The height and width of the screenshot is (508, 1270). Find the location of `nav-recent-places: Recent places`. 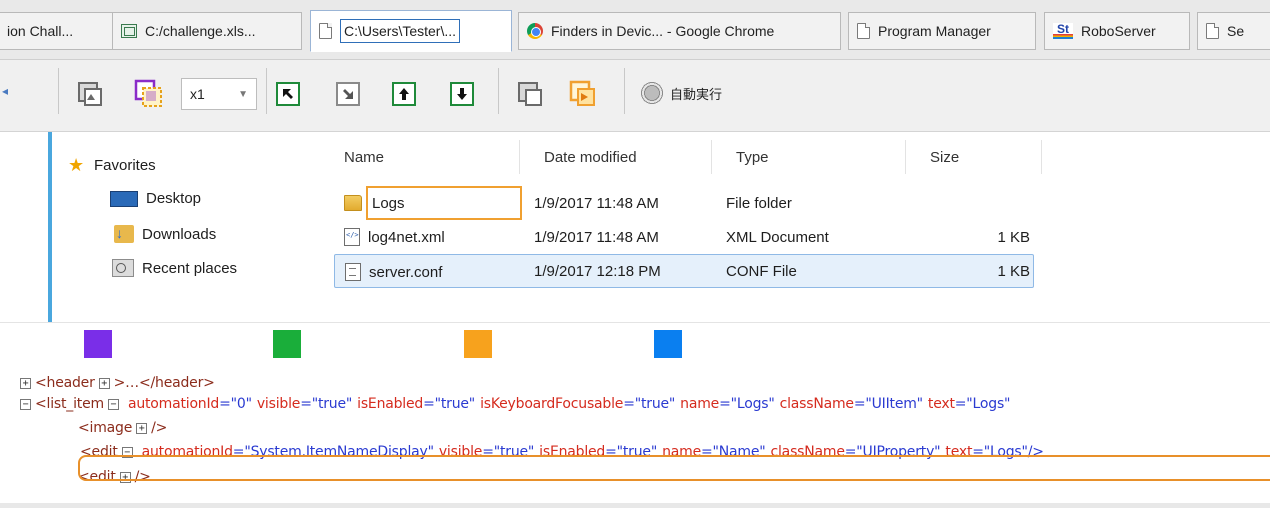

nav-recent-places: Recent places is located at coordinates (174, 268).